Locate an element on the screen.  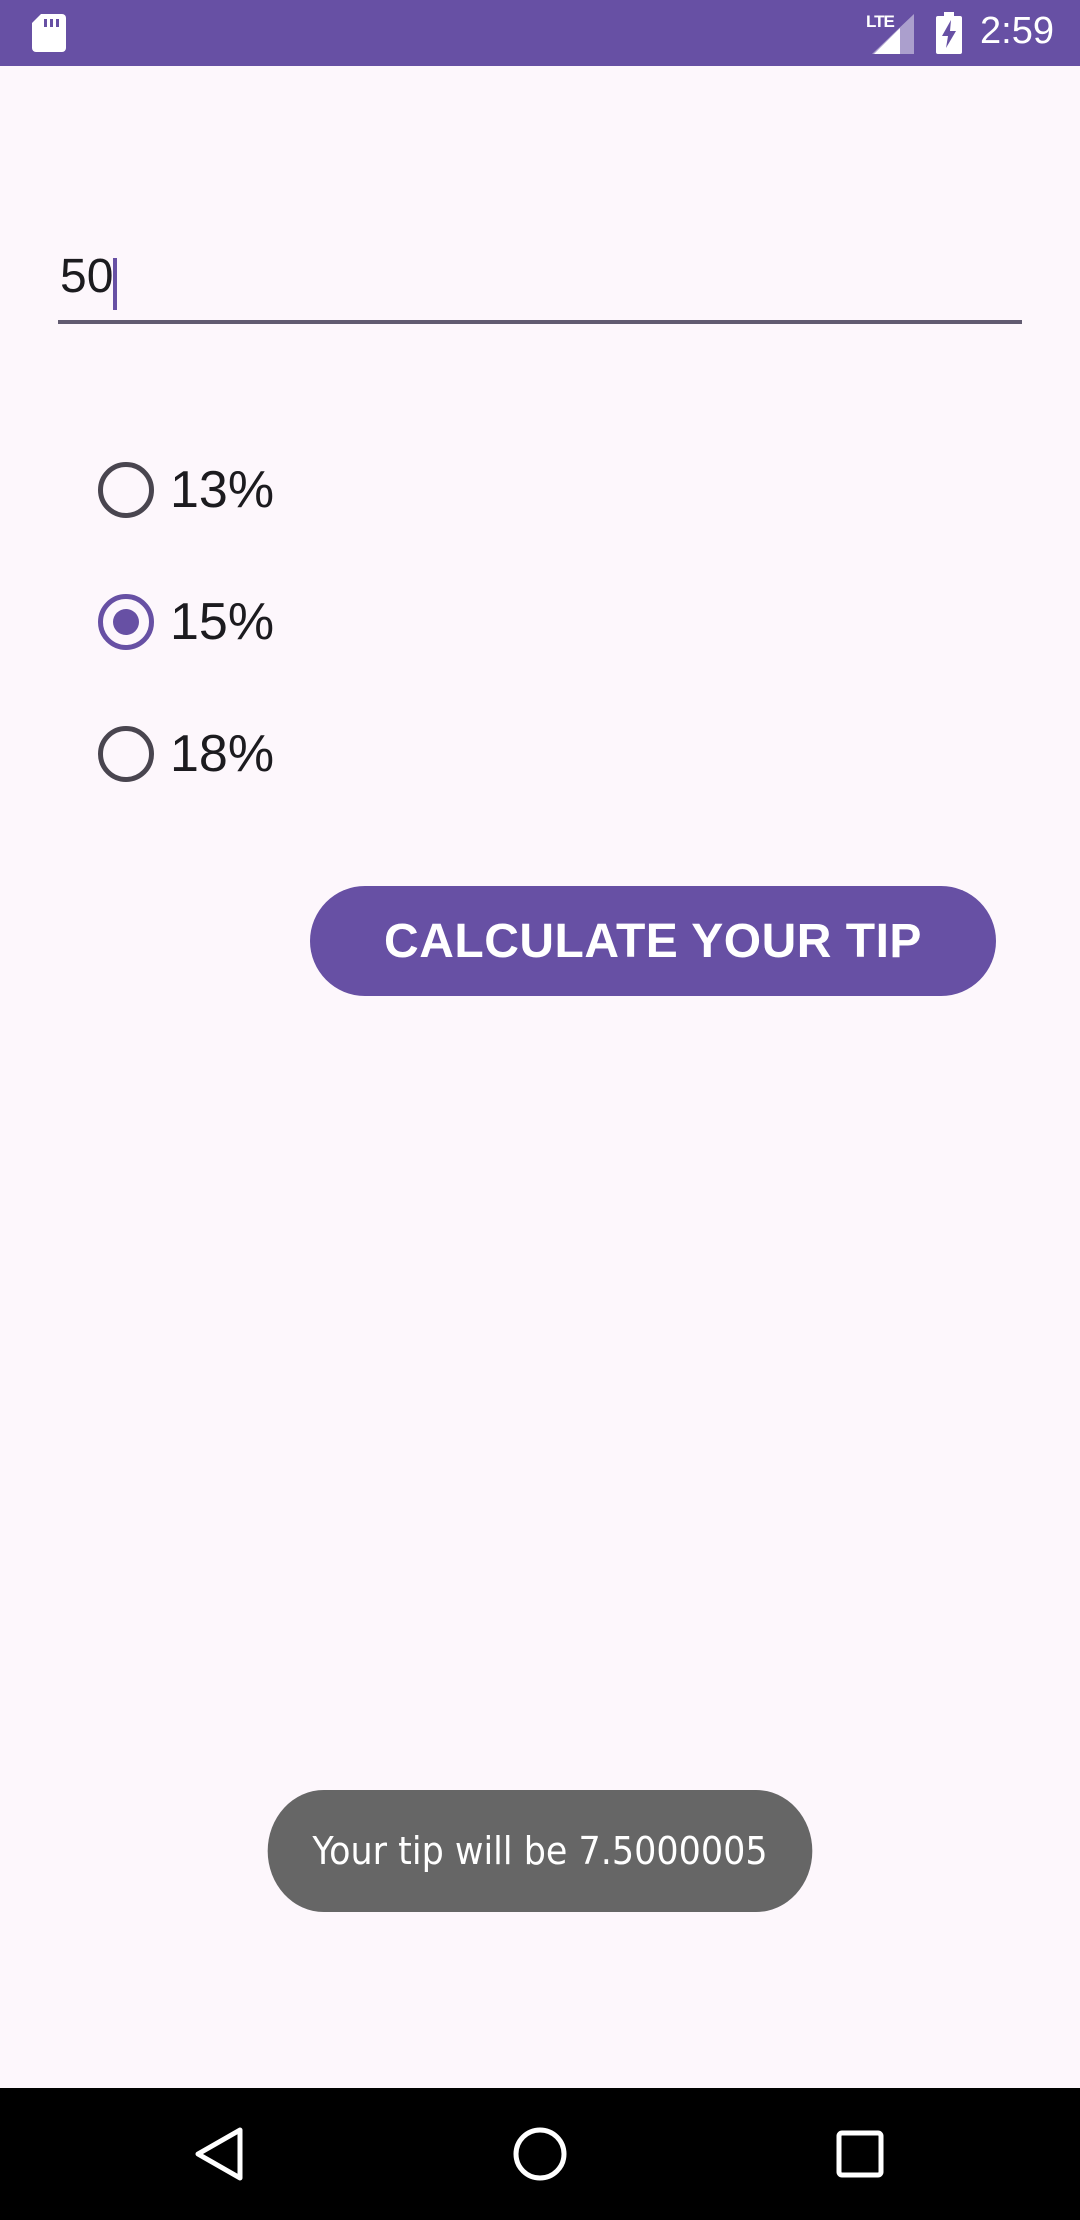
bill-amount-input is located at coordinates (540, 285).